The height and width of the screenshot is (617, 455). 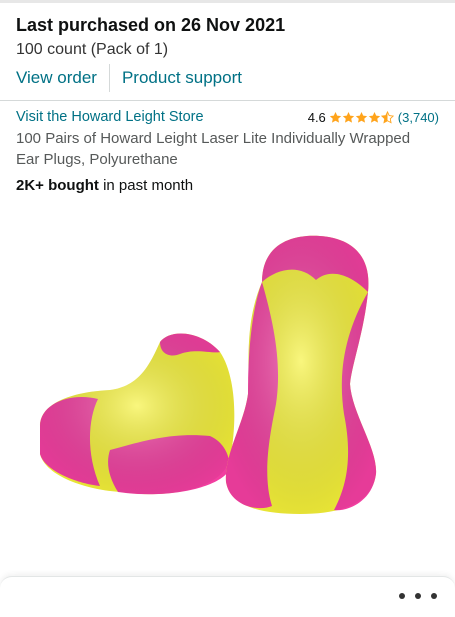 What do you see at coordinates (92, 49) in the screenshot?
I see `pack-size-text: 100 count (Pack of 1)` at bounding box center [92, 49].